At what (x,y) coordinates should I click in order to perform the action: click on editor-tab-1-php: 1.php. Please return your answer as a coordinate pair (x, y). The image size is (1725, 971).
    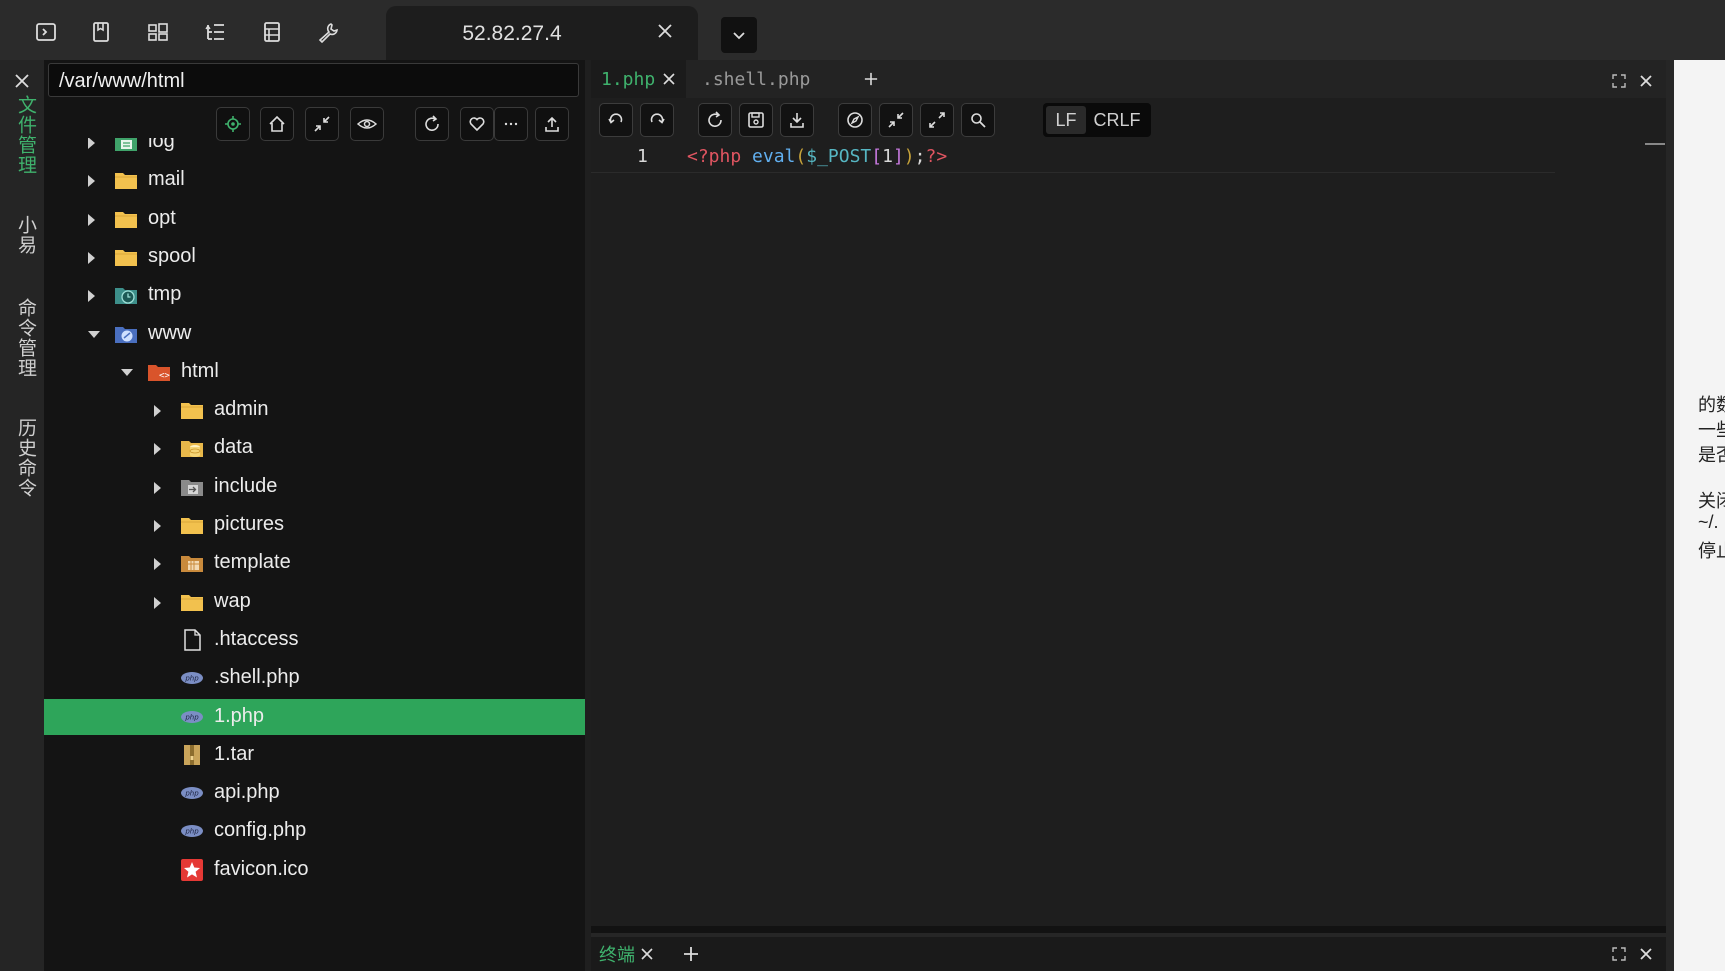
    Looking at the image, I should click on (638, 79).